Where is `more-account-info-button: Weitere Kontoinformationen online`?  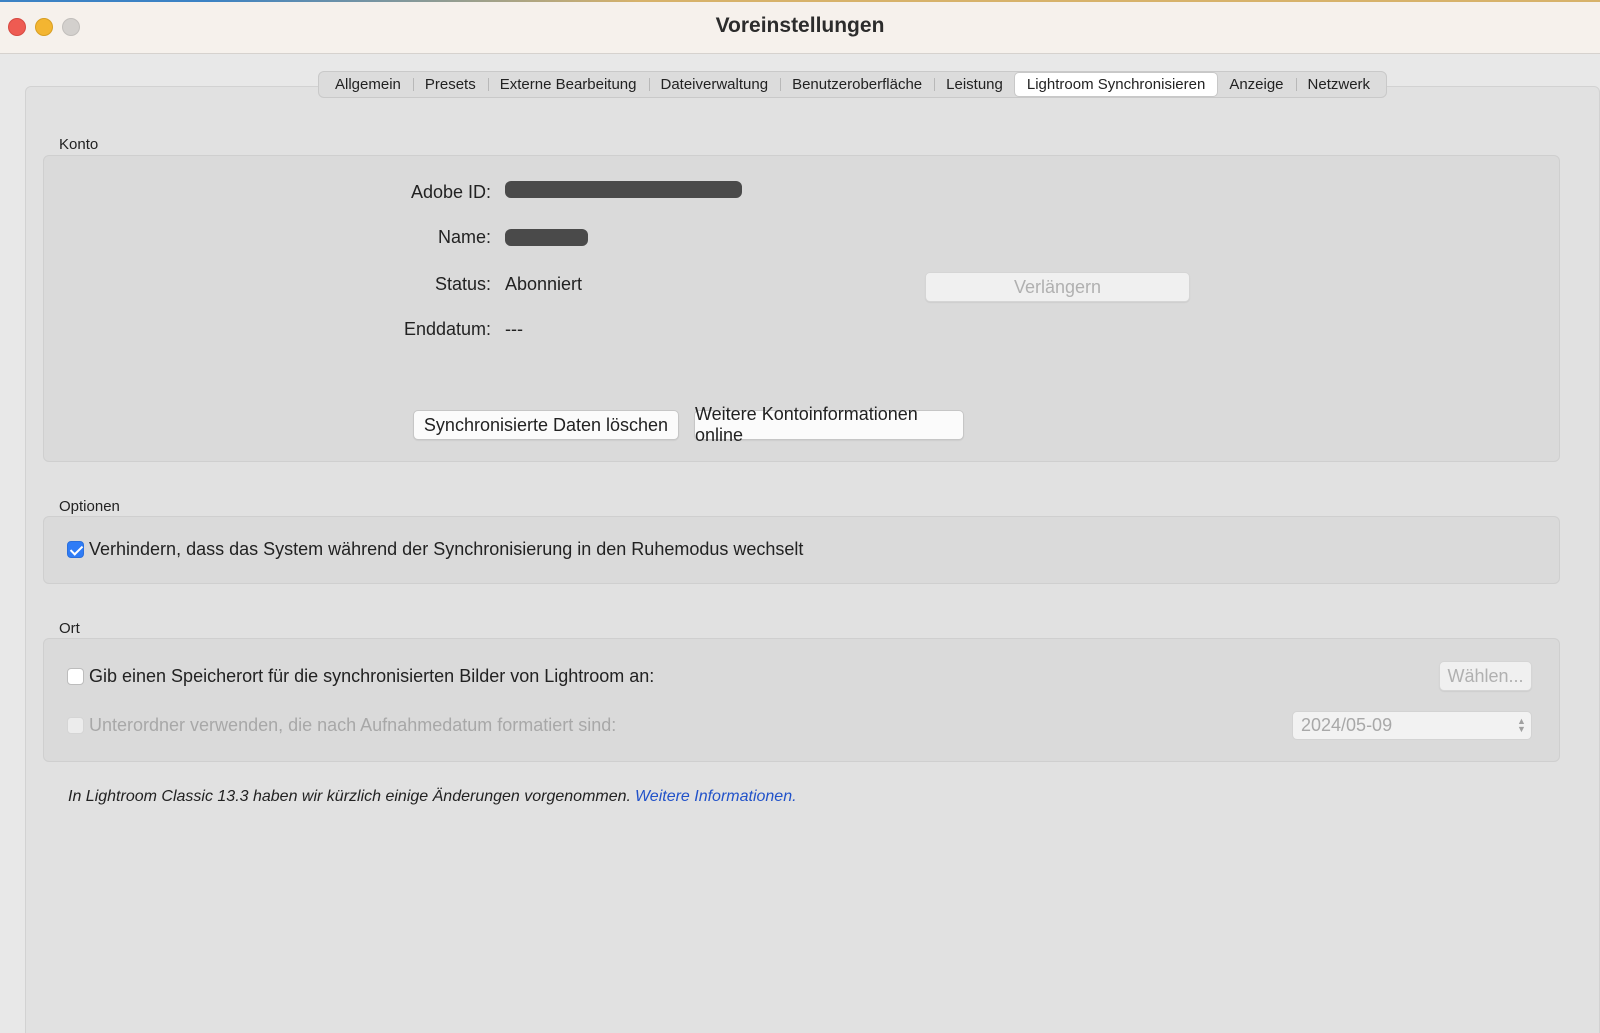 more-account-info-button: Weitere Kontoinformationen online is located at coordinates (829, 424).